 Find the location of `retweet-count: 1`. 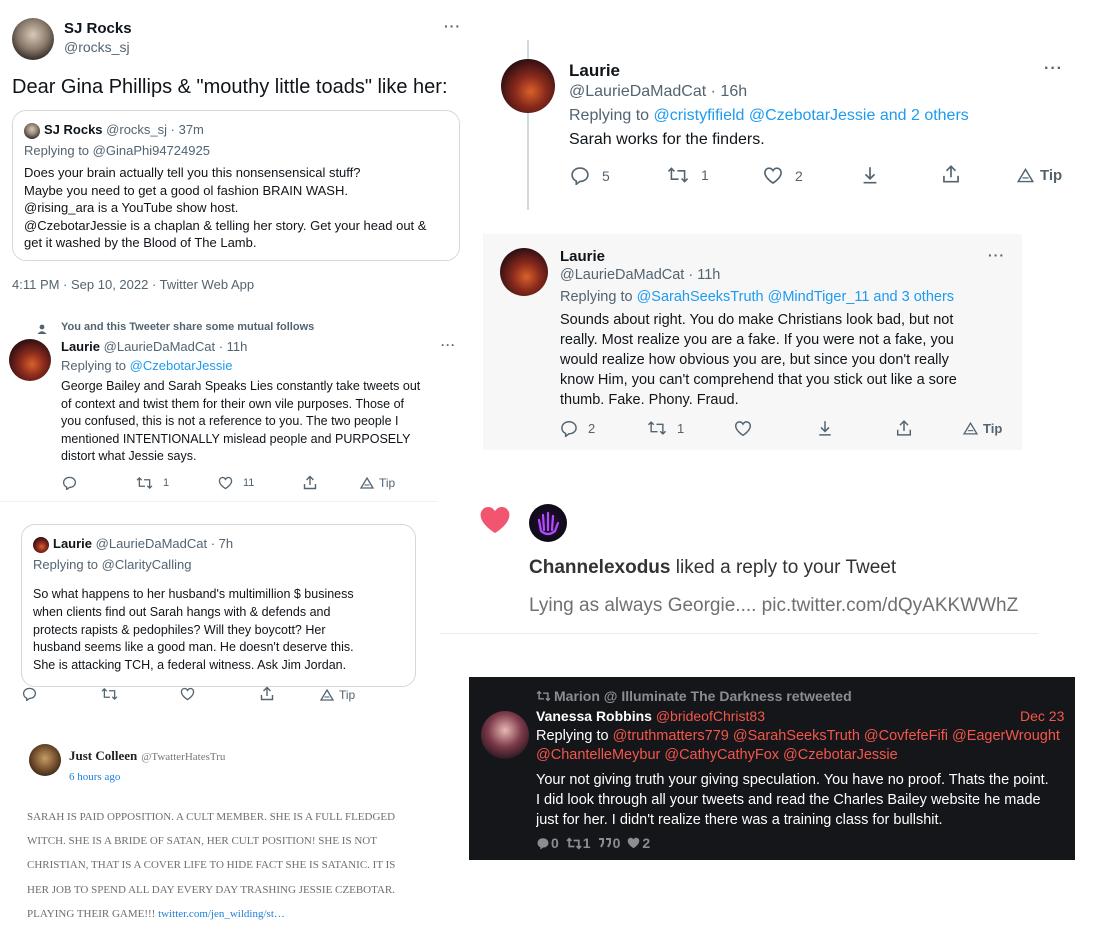

retweet-count: 1 is located at coordinates (681, 428).